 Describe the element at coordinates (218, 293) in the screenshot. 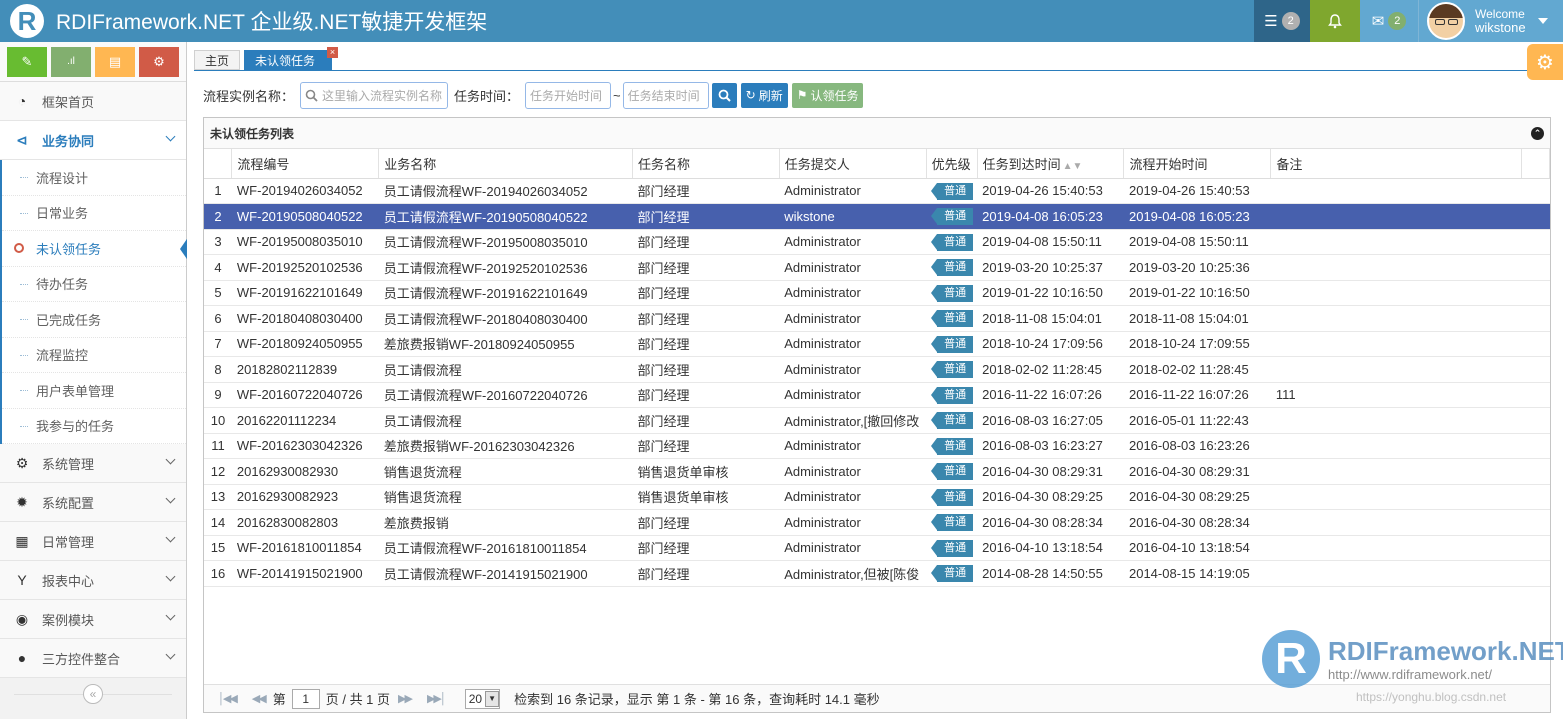

I see `row-number: 5` at that location.